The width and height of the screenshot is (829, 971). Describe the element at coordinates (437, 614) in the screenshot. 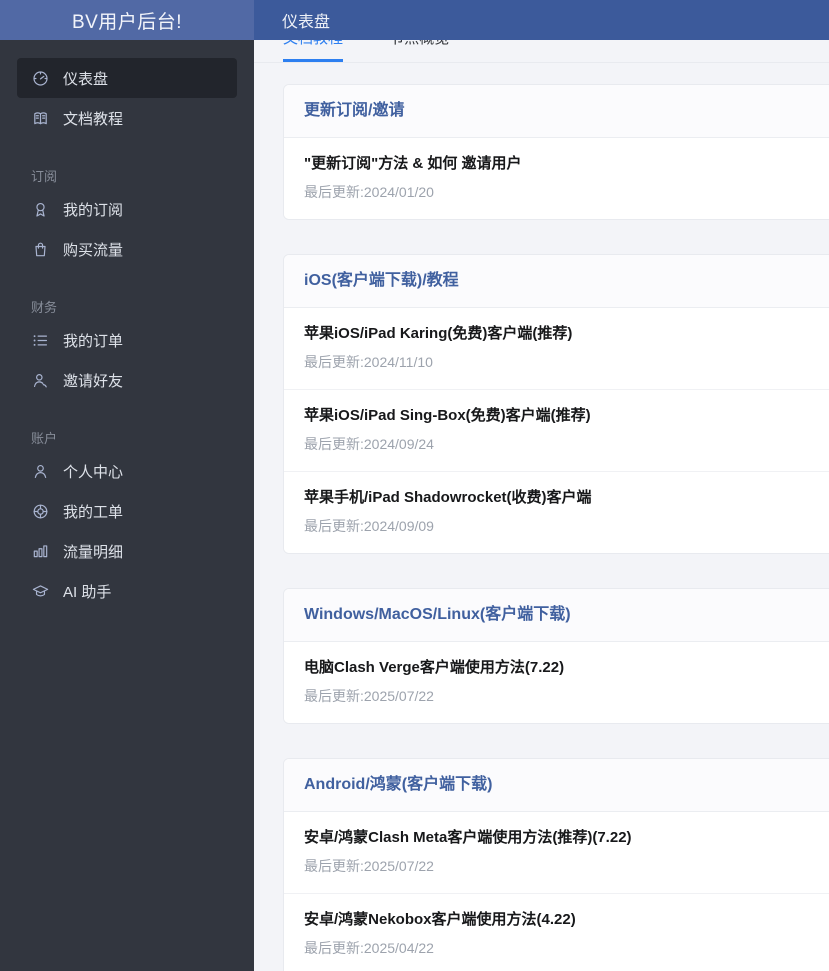

I see `card-title: Windows/MacOS/Linux(客户端下载)` at that location.